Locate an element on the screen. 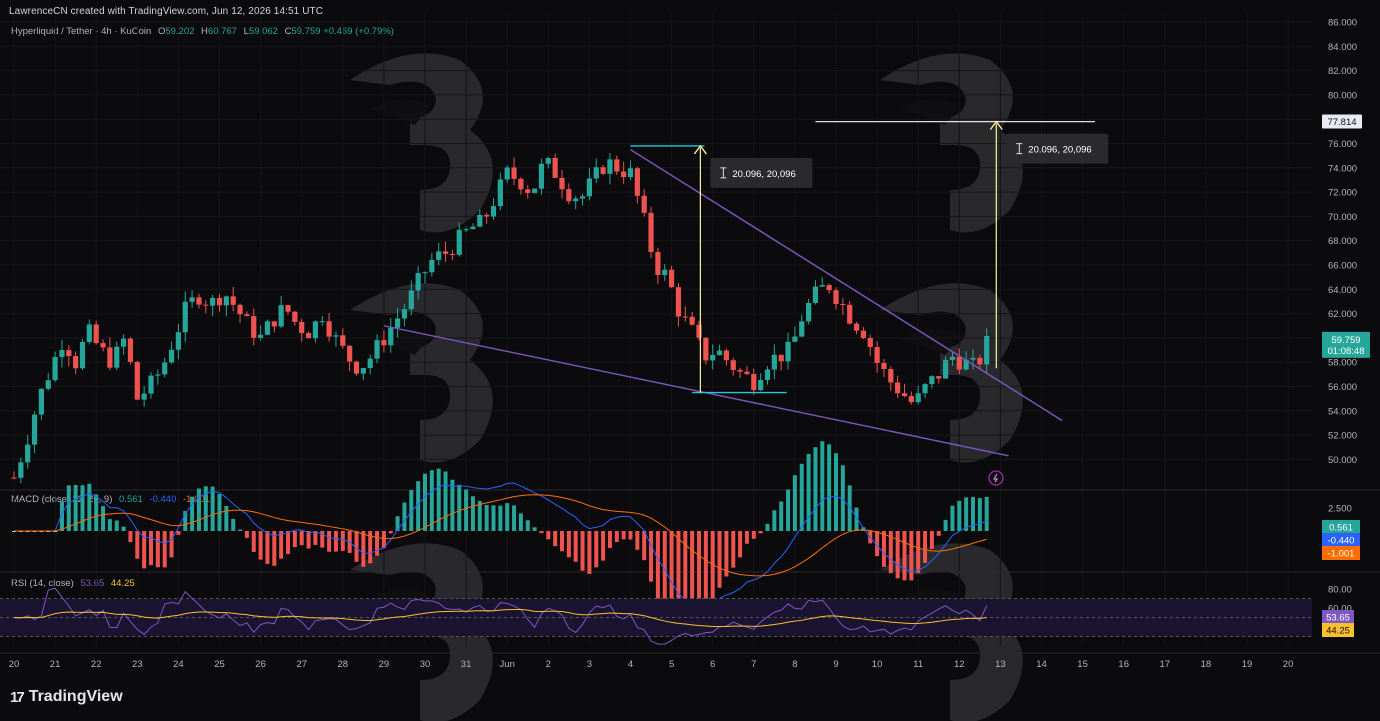  price-tick-label: 74.000 is located at coordinates (1342, 168).